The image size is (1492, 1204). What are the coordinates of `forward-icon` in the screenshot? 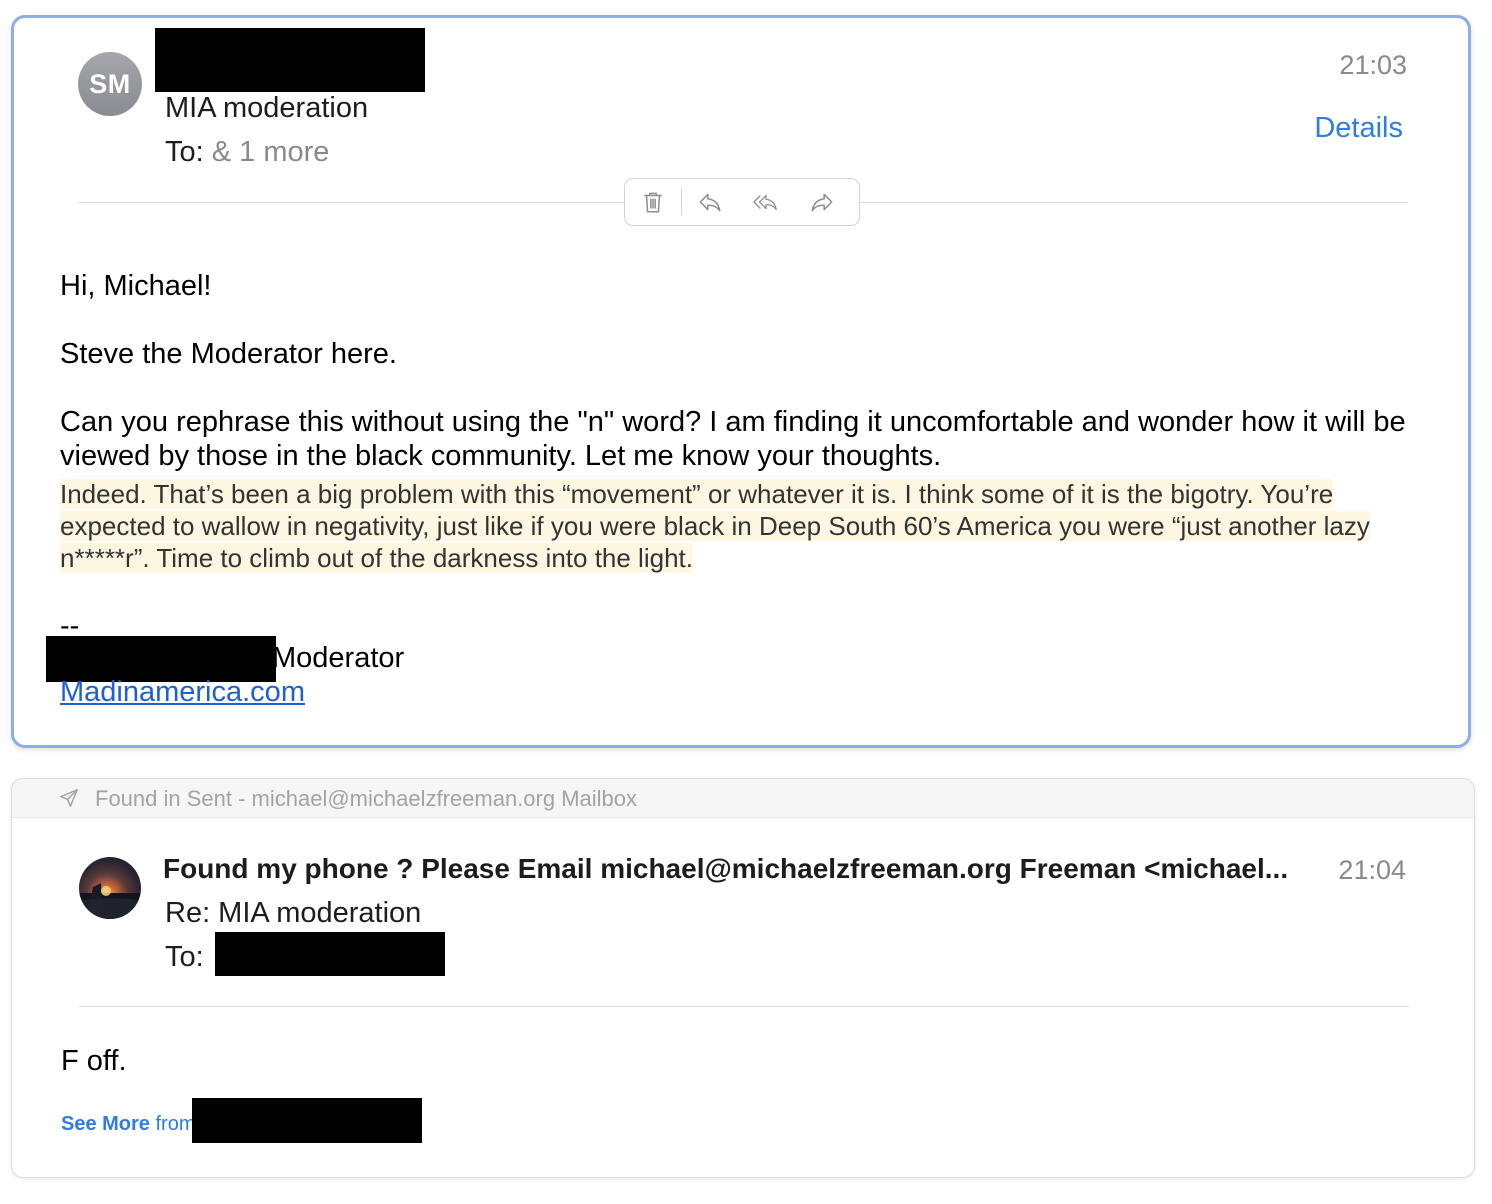 It's located at (822, 202).